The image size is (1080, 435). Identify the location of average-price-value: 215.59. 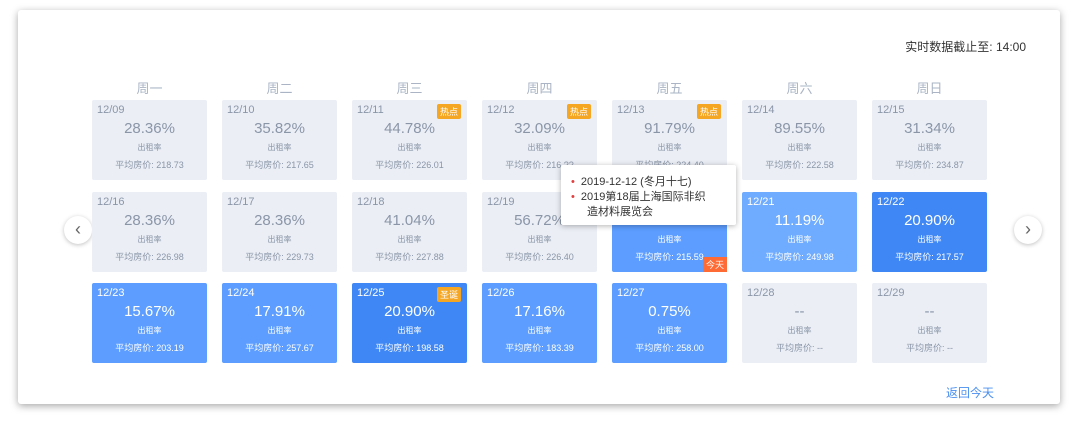
(690, 257).